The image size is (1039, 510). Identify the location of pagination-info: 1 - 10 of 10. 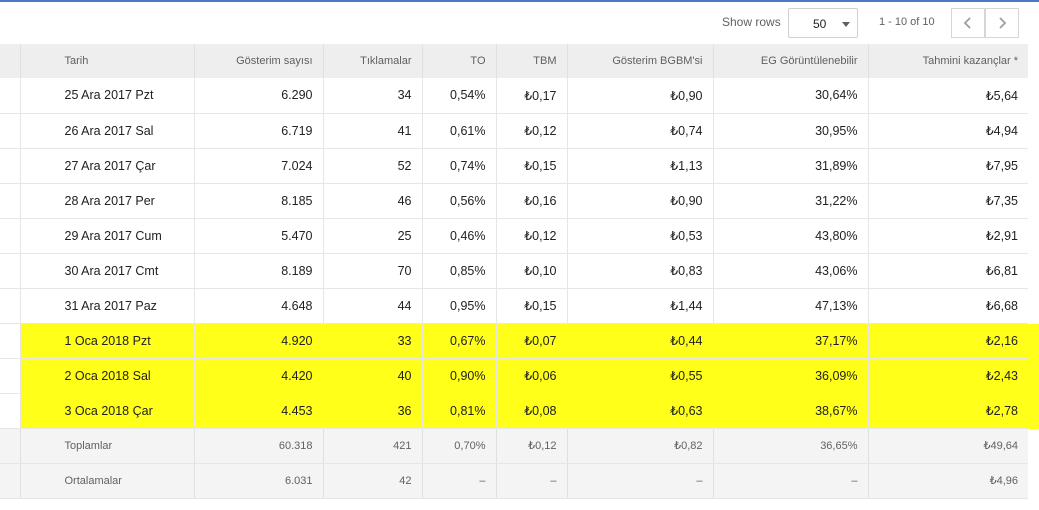
(907, 22).